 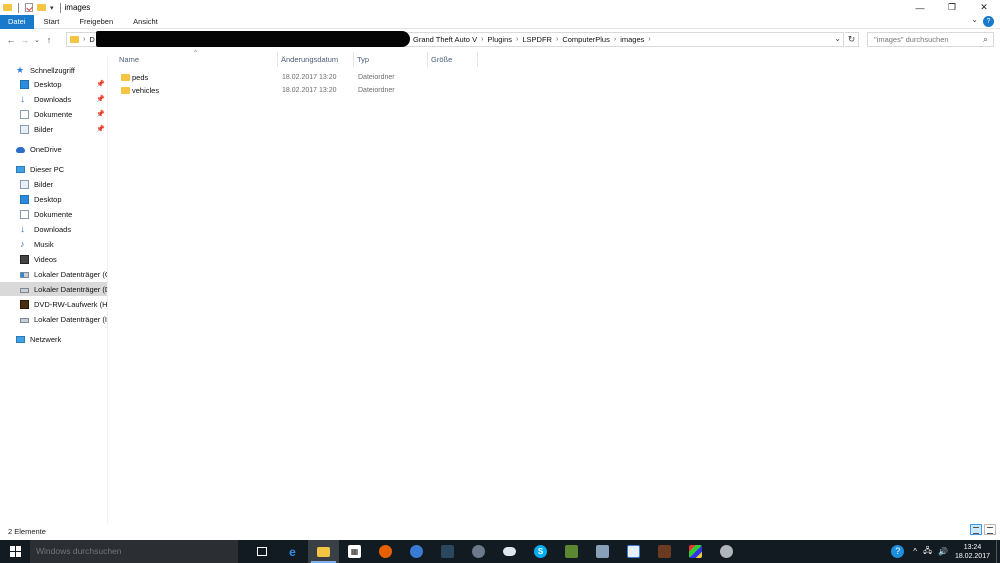 I want to click on nav-pc-pictures: Bilder, so click(x=53, y=184).